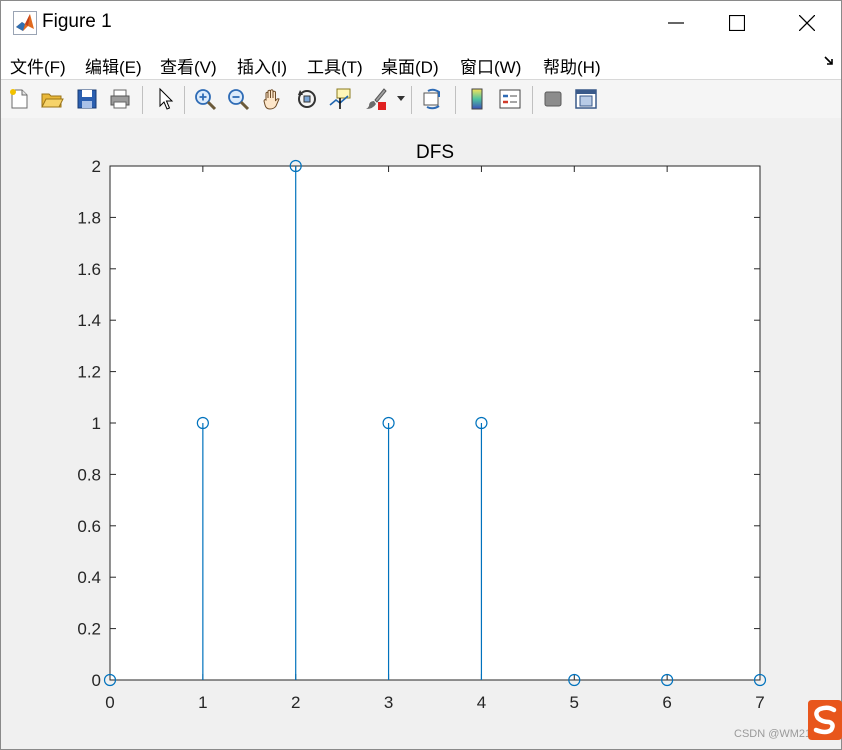 Image resolution: width=842 pixels, height=750 pixels. I want to click on new-figure-icon, so click(19, 99).